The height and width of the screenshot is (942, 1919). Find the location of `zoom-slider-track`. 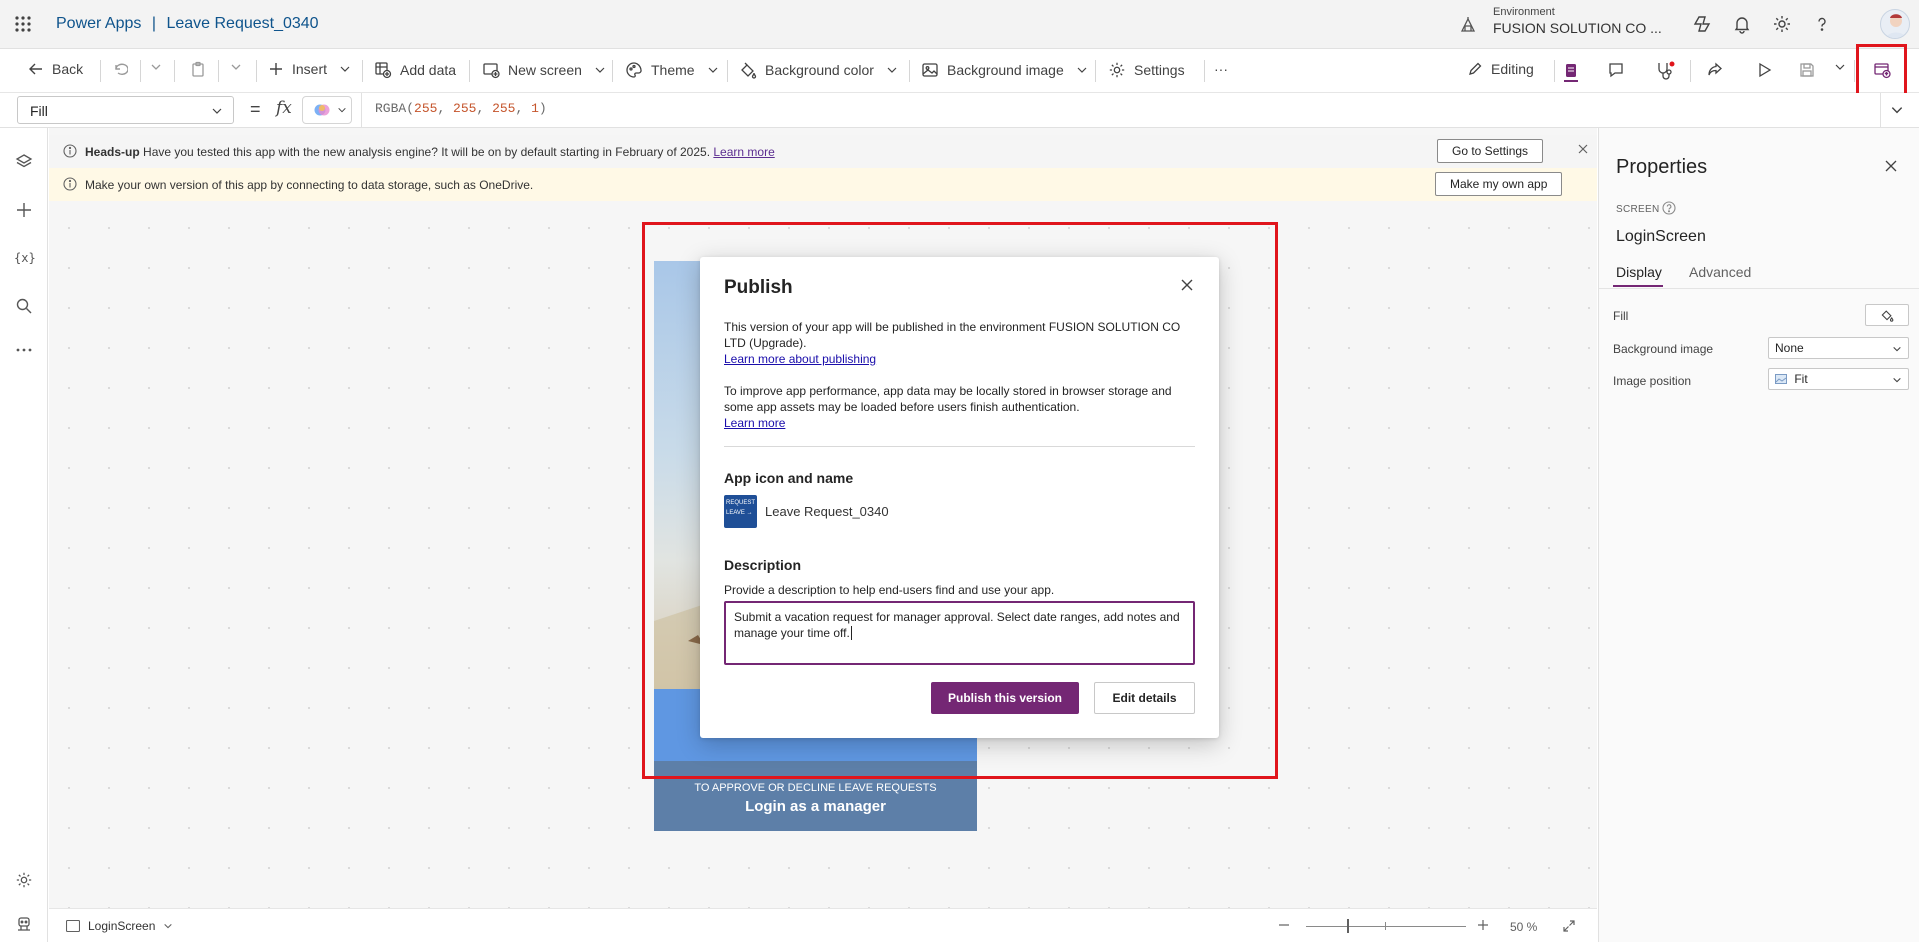

zoom-slider-track is located at coordinates (1386, 926).